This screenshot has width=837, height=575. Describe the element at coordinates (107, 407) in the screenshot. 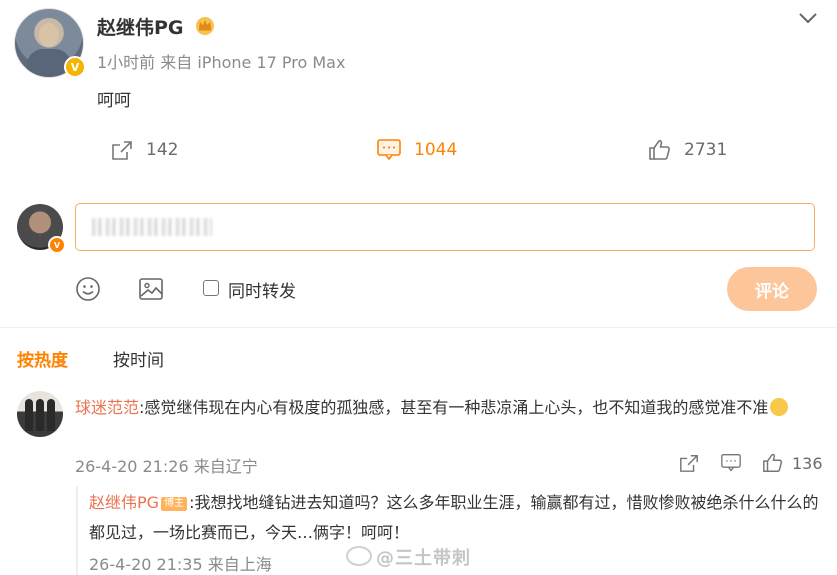

I see `commenter-name: 球迷范范` at that location.